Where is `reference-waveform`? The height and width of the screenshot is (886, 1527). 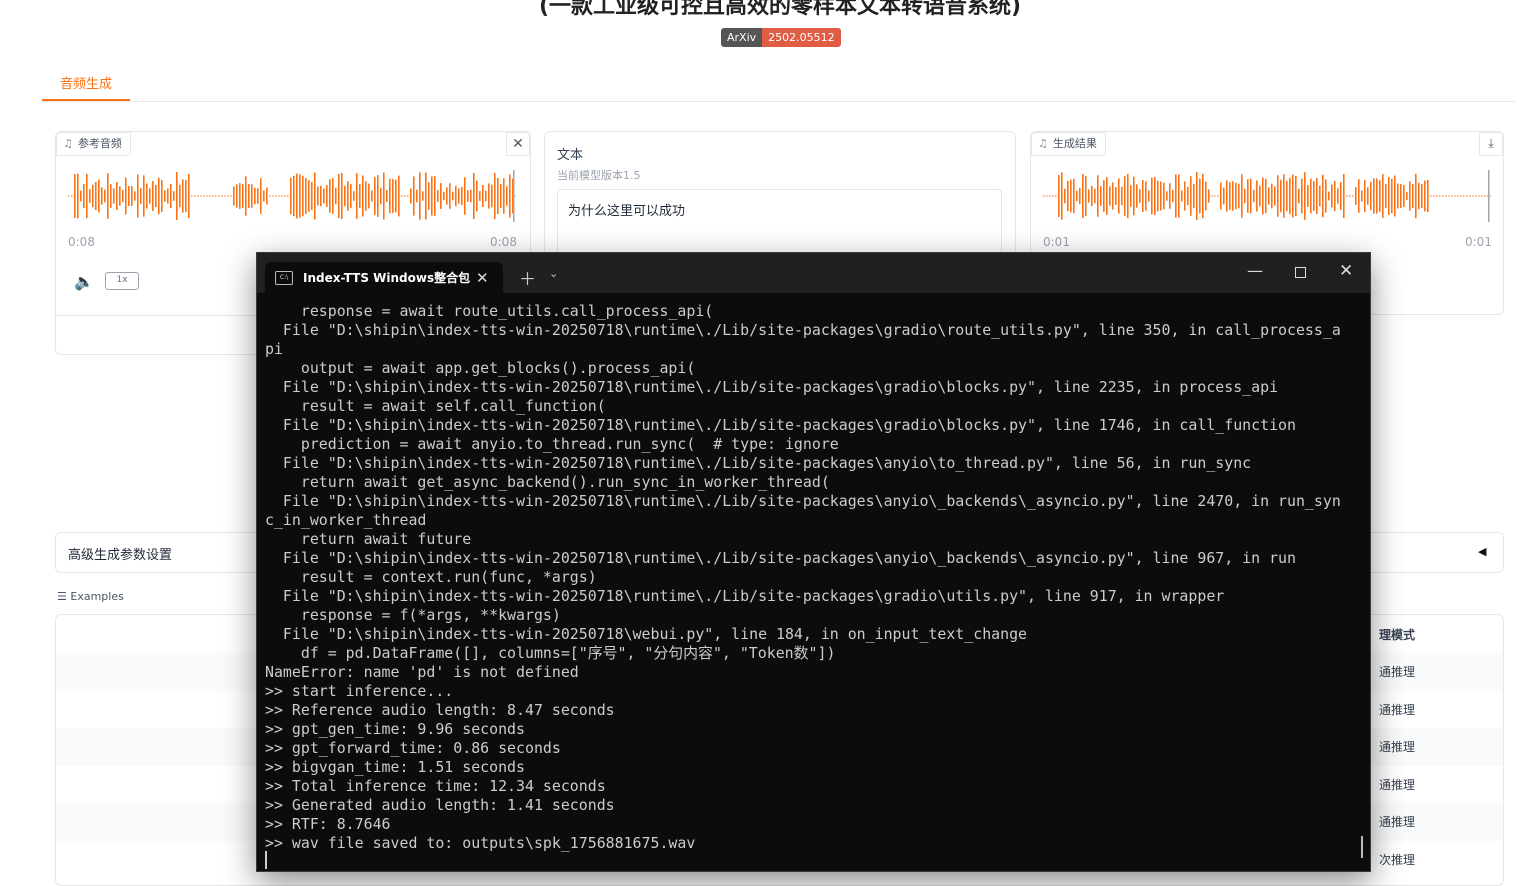
reference-waveform is located at coordinates (292, 196).